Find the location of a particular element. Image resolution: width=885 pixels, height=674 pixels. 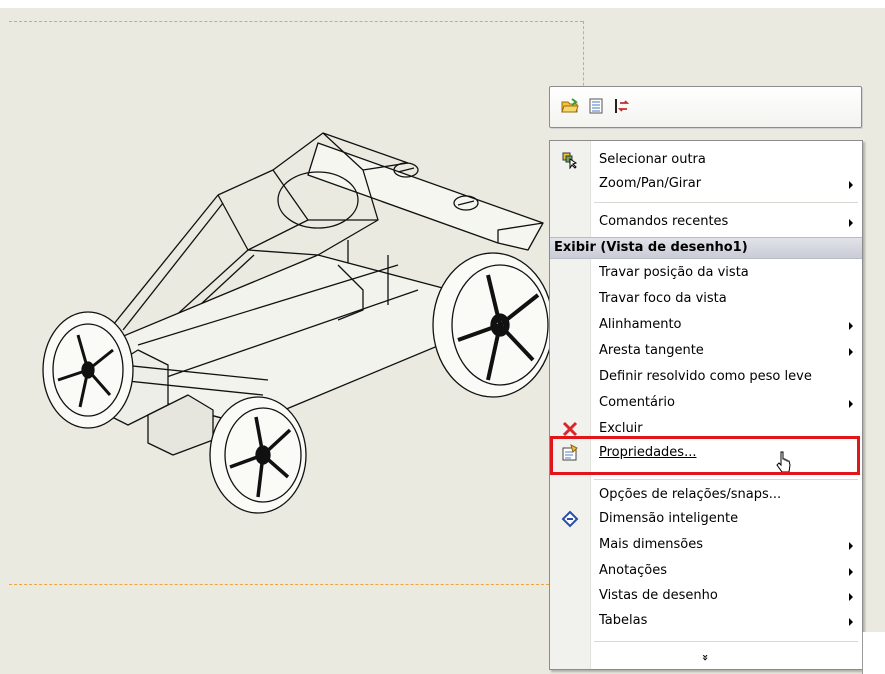

menu-item-label: Anotações is located at coordinates (633, 570).